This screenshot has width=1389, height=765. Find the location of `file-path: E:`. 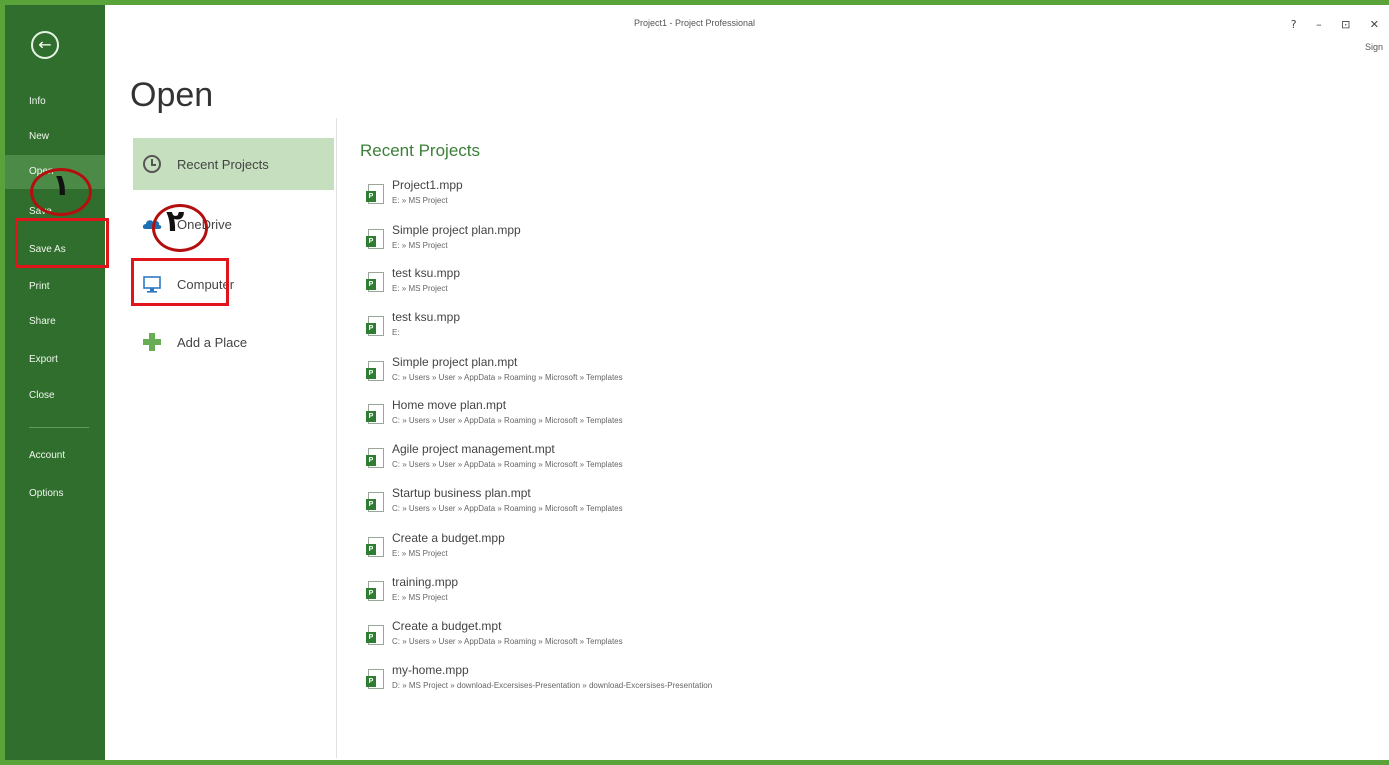

file-path: E: is located at coordinates (396, 332).